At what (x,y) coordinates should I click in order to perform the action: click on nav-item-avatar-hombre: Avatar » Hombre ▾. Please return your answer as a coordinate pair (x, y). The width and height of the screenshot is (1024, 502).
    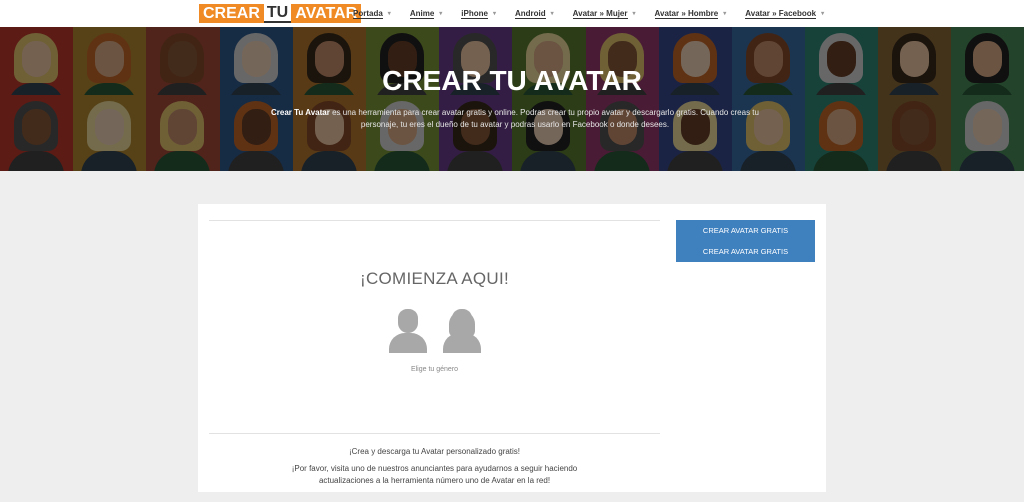
    Looking at the image, I should click on (690, 13).